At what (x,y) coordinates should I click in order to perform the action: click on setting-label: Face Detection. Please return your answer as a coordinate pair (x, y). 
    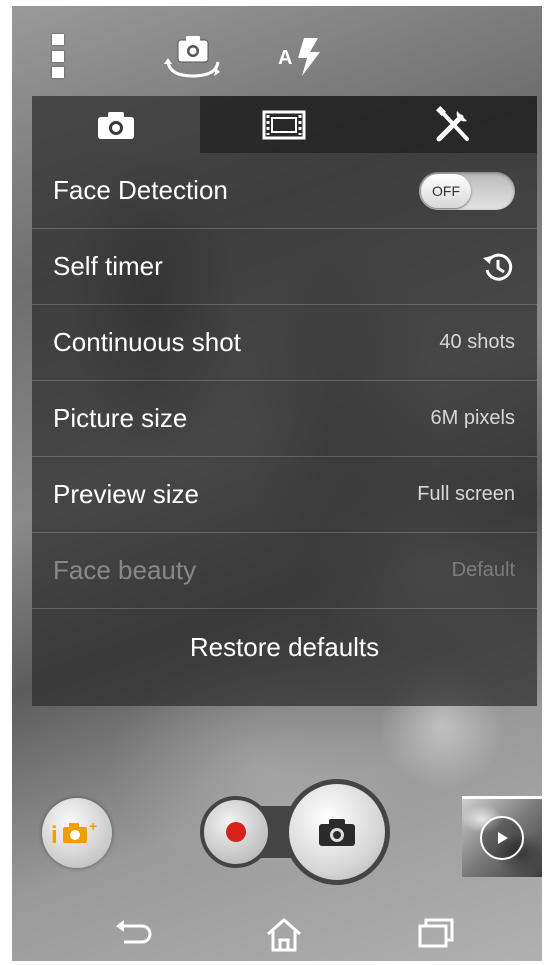
    Looking at the image, I should click on (140, 190).